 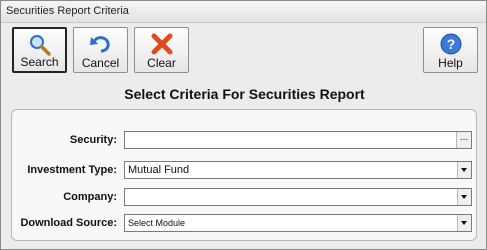 I want to click on company-label: Company:, so click(x=90, y=197).